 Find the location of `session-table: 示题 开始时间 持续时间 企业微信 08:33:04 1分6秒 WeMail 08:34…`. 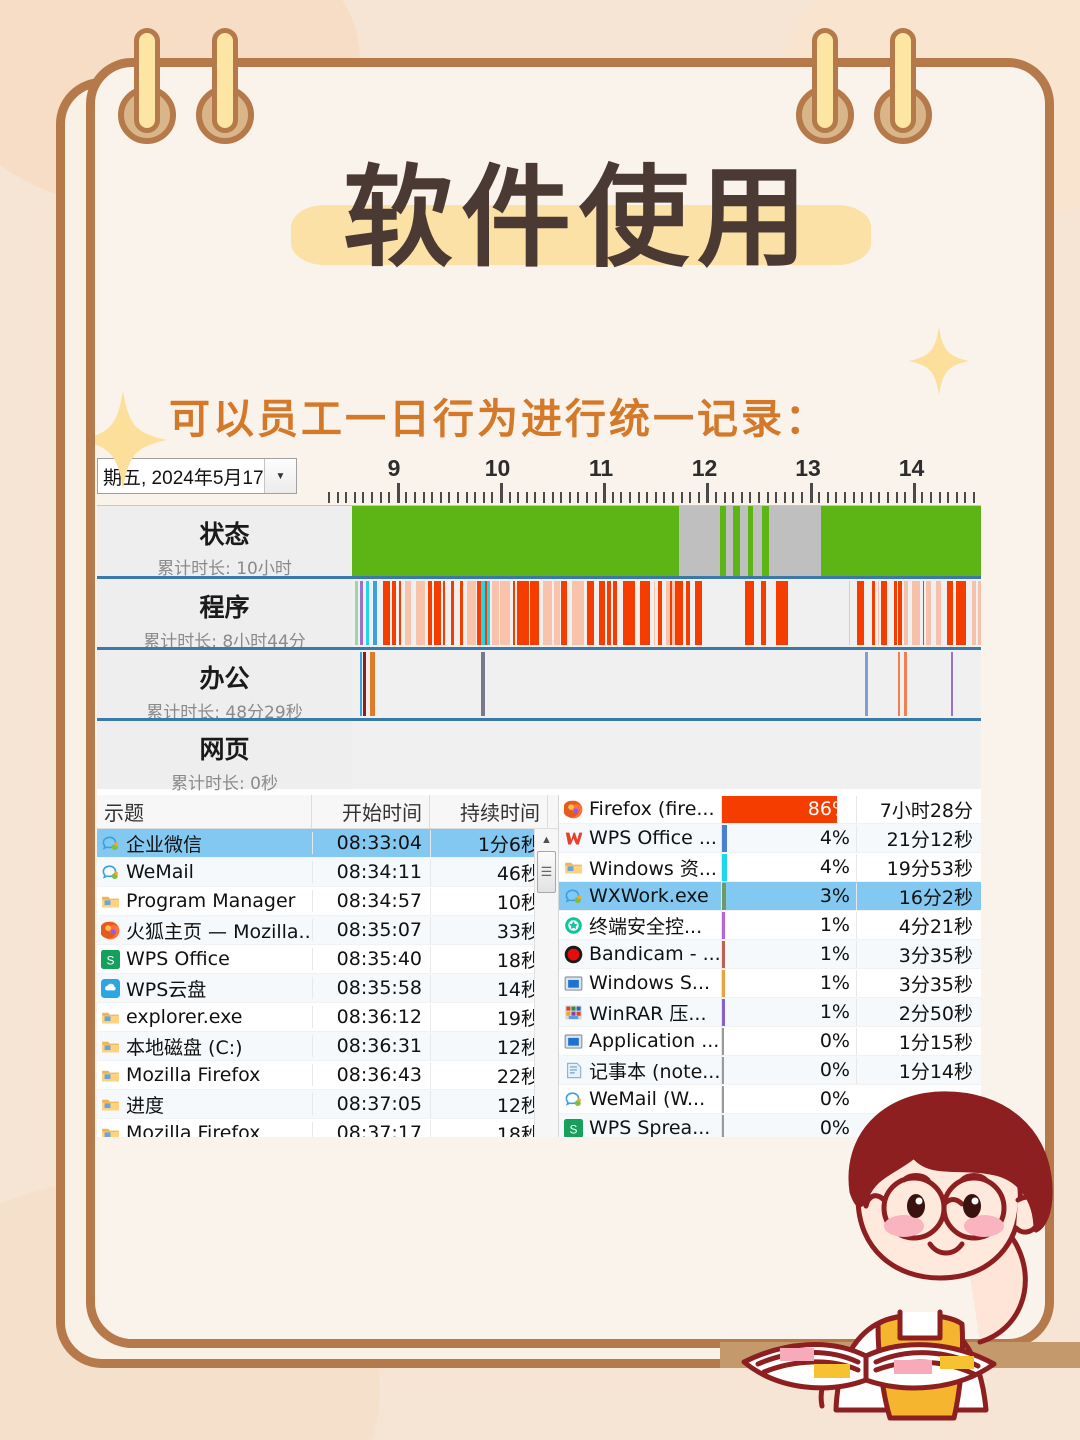

session-table: 示题 开始时间 持续时间 企业微信 08:33:04 1分6秒 WeMail 08:34… is located at coordinates (328, 966).